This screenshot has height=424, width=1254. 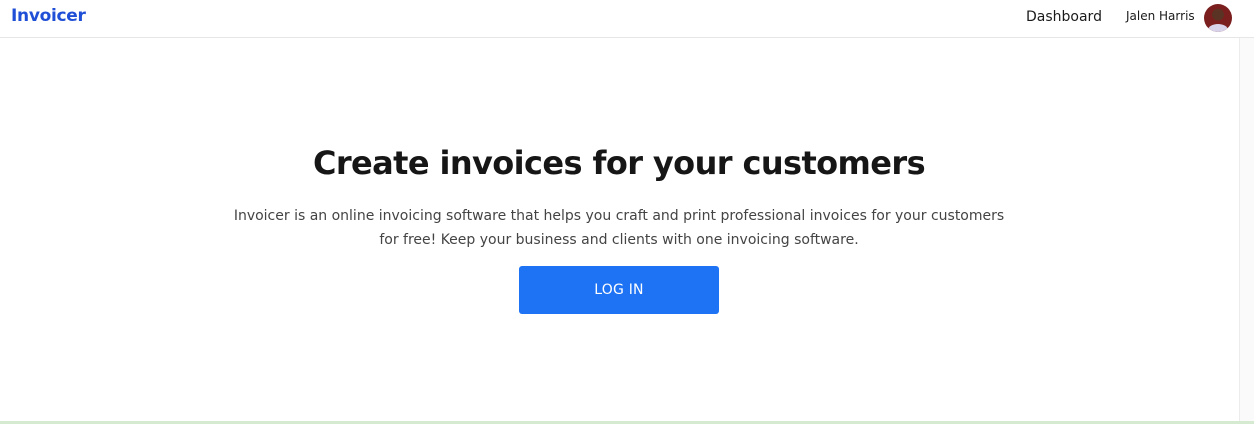 I want to click on user-name: Jalen Harris, so click(x=1160, y=16).